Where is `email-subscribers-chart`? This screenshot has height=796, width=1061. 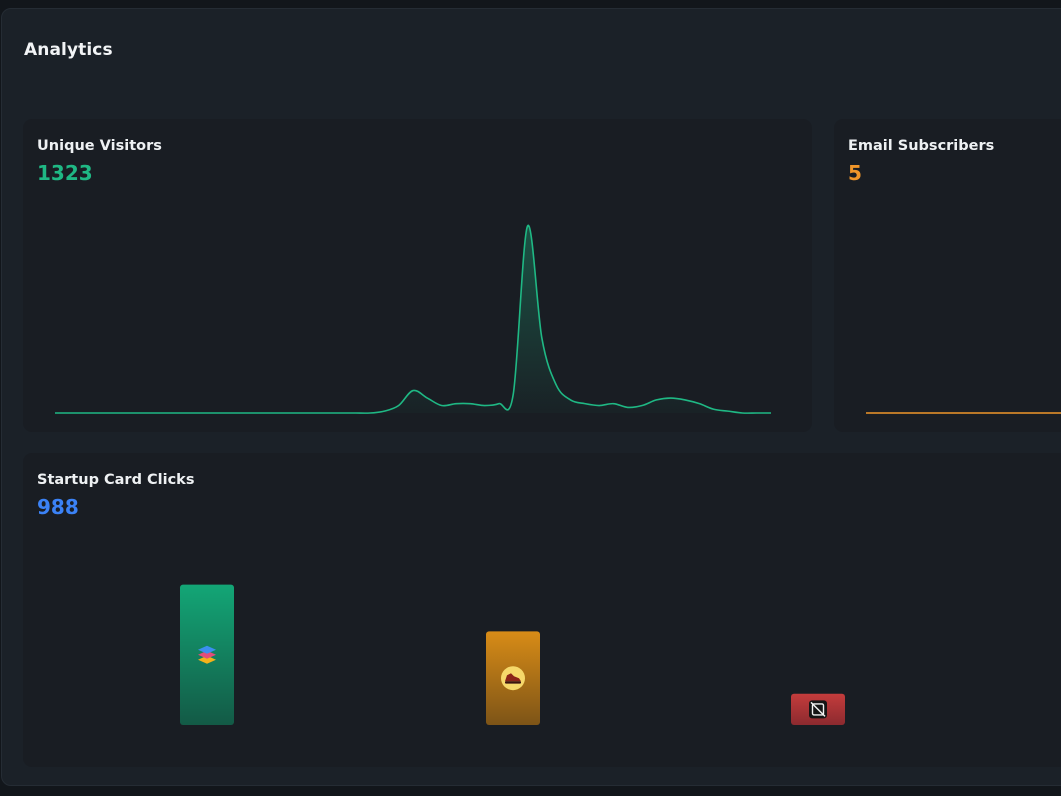 email-subscribers-chart is located at coordinates (947, 275).